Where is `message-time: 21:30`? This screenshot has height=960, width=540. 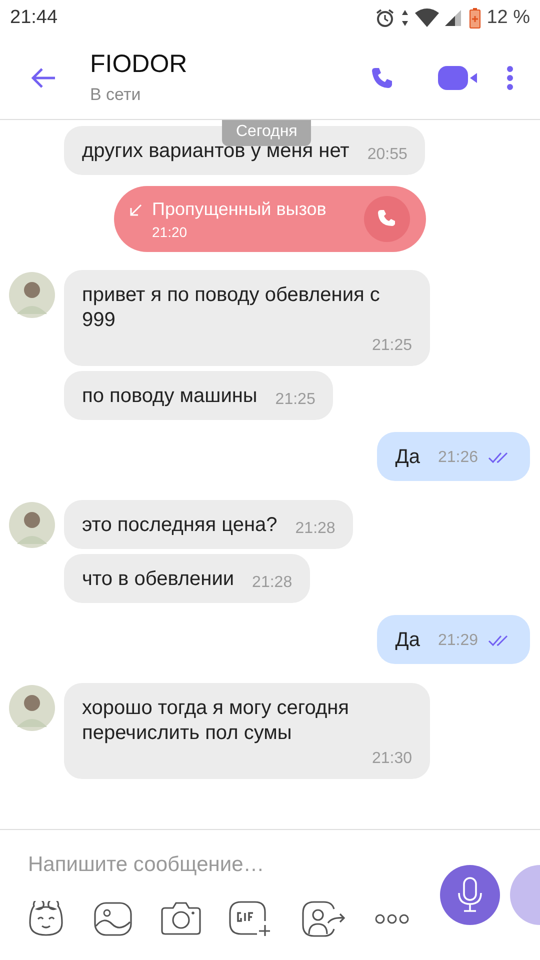
message-time: 21:30 is located at coordinates (392, 758).